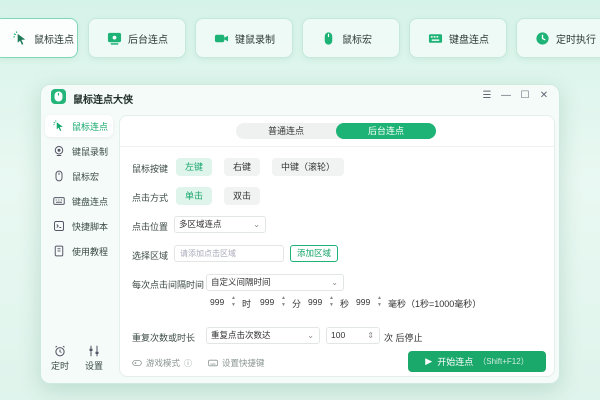 Image resolution: width=600 pixels, height=400 pixels. Describe the element at coordinates (435, 304) in the screenshot. I see `ms-unit: 毫秒（1秒=1000毫秒）` at that location.